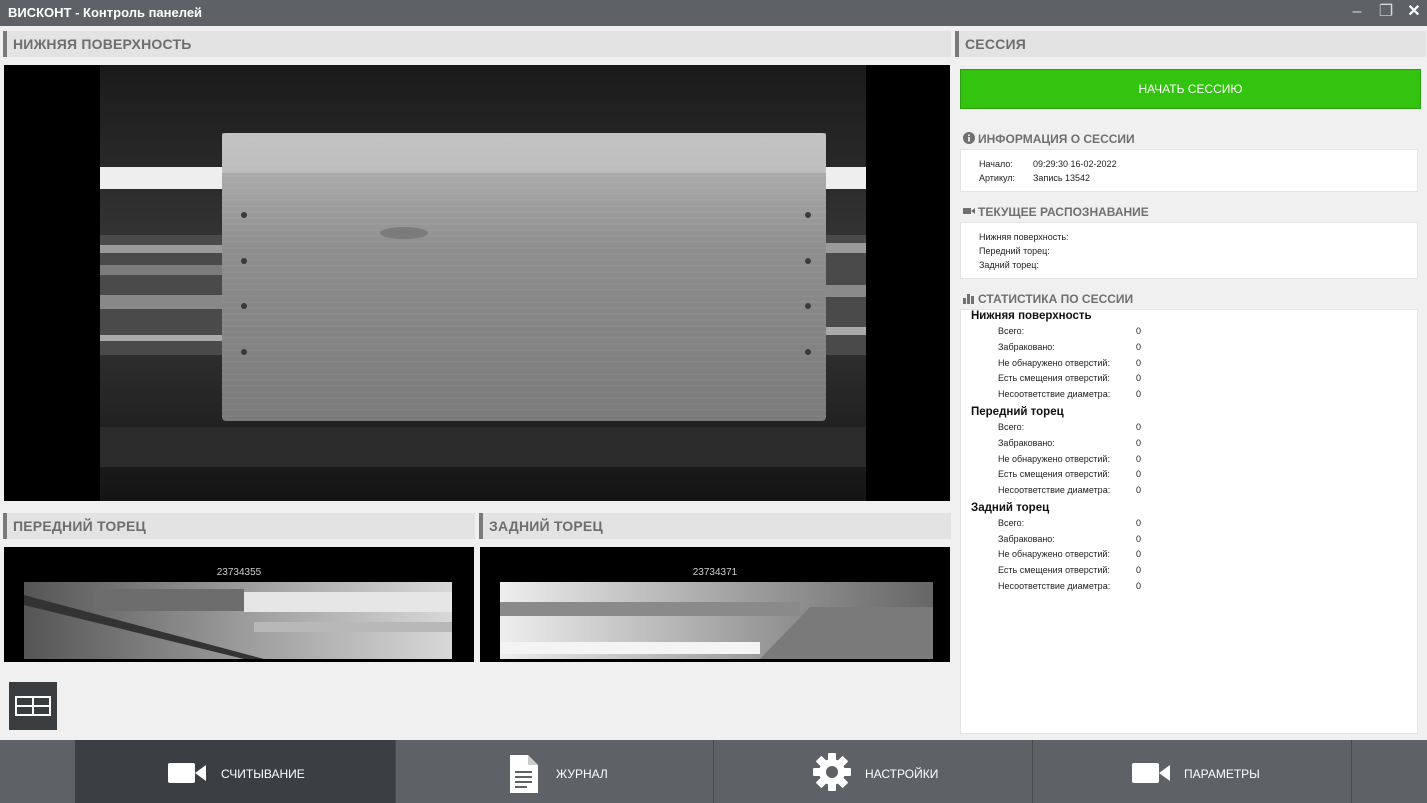 This screenshot has height=803, width=1427. I want to click on minimize-button: –, so click(1357, 12).